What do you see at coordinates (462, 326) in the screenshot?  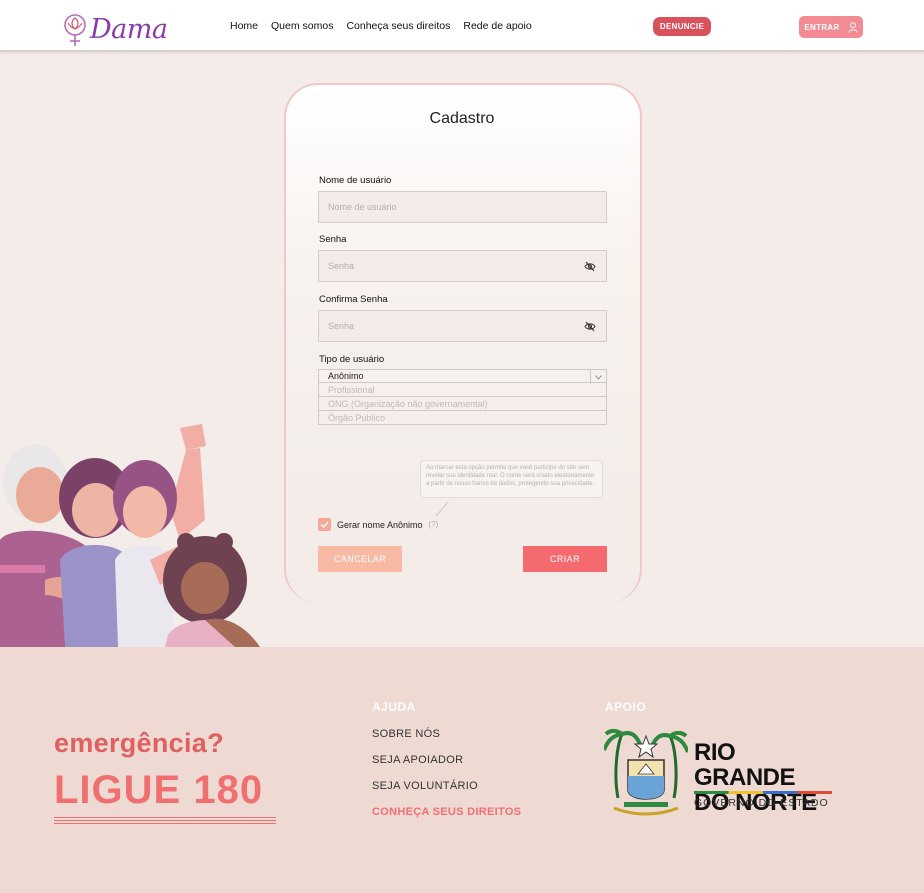 I see `confirm-password-input: Senha` at bounding box center [462, 326].